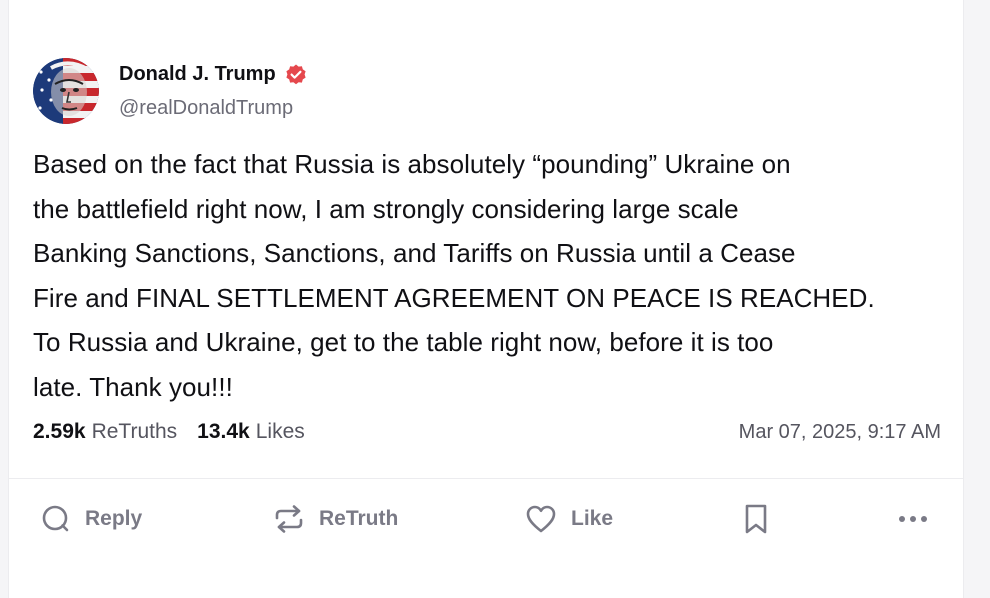  What do you see at coordinates (592, 518) in the screenshot?
I see `like-label: Like` at bounding box center [592, 518].